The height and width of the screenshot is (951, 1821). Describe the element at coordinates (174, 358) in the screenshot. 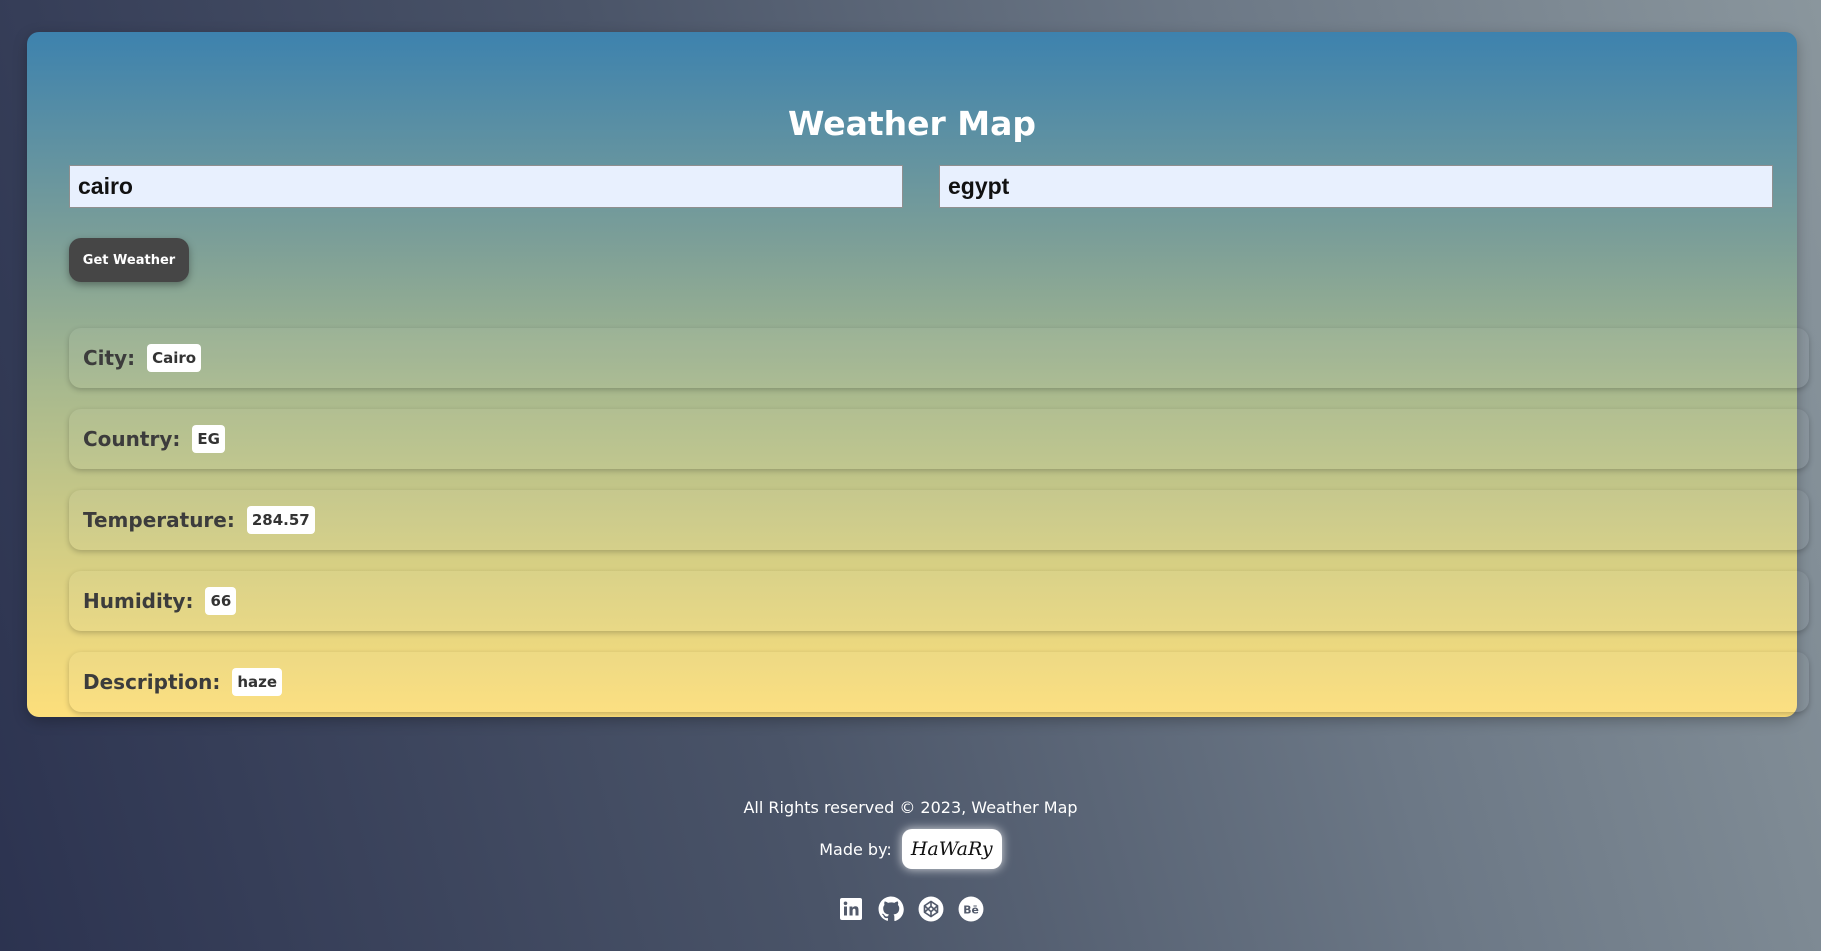

I see `result-value: Cairo` at that location.